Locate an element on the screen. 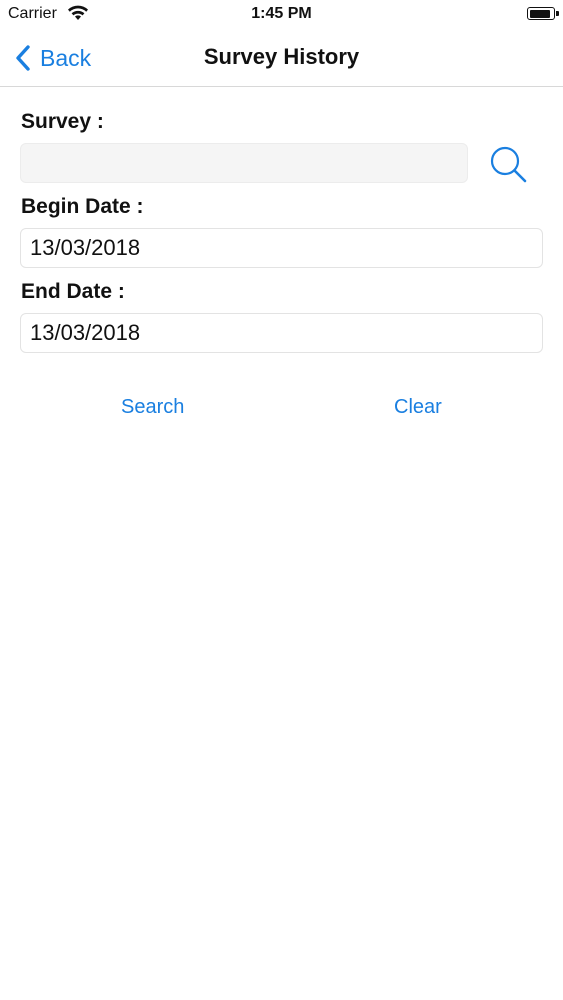 The width and height of the screenshot is (563, 1000). battery-icon is located at coordinates (541, 13).